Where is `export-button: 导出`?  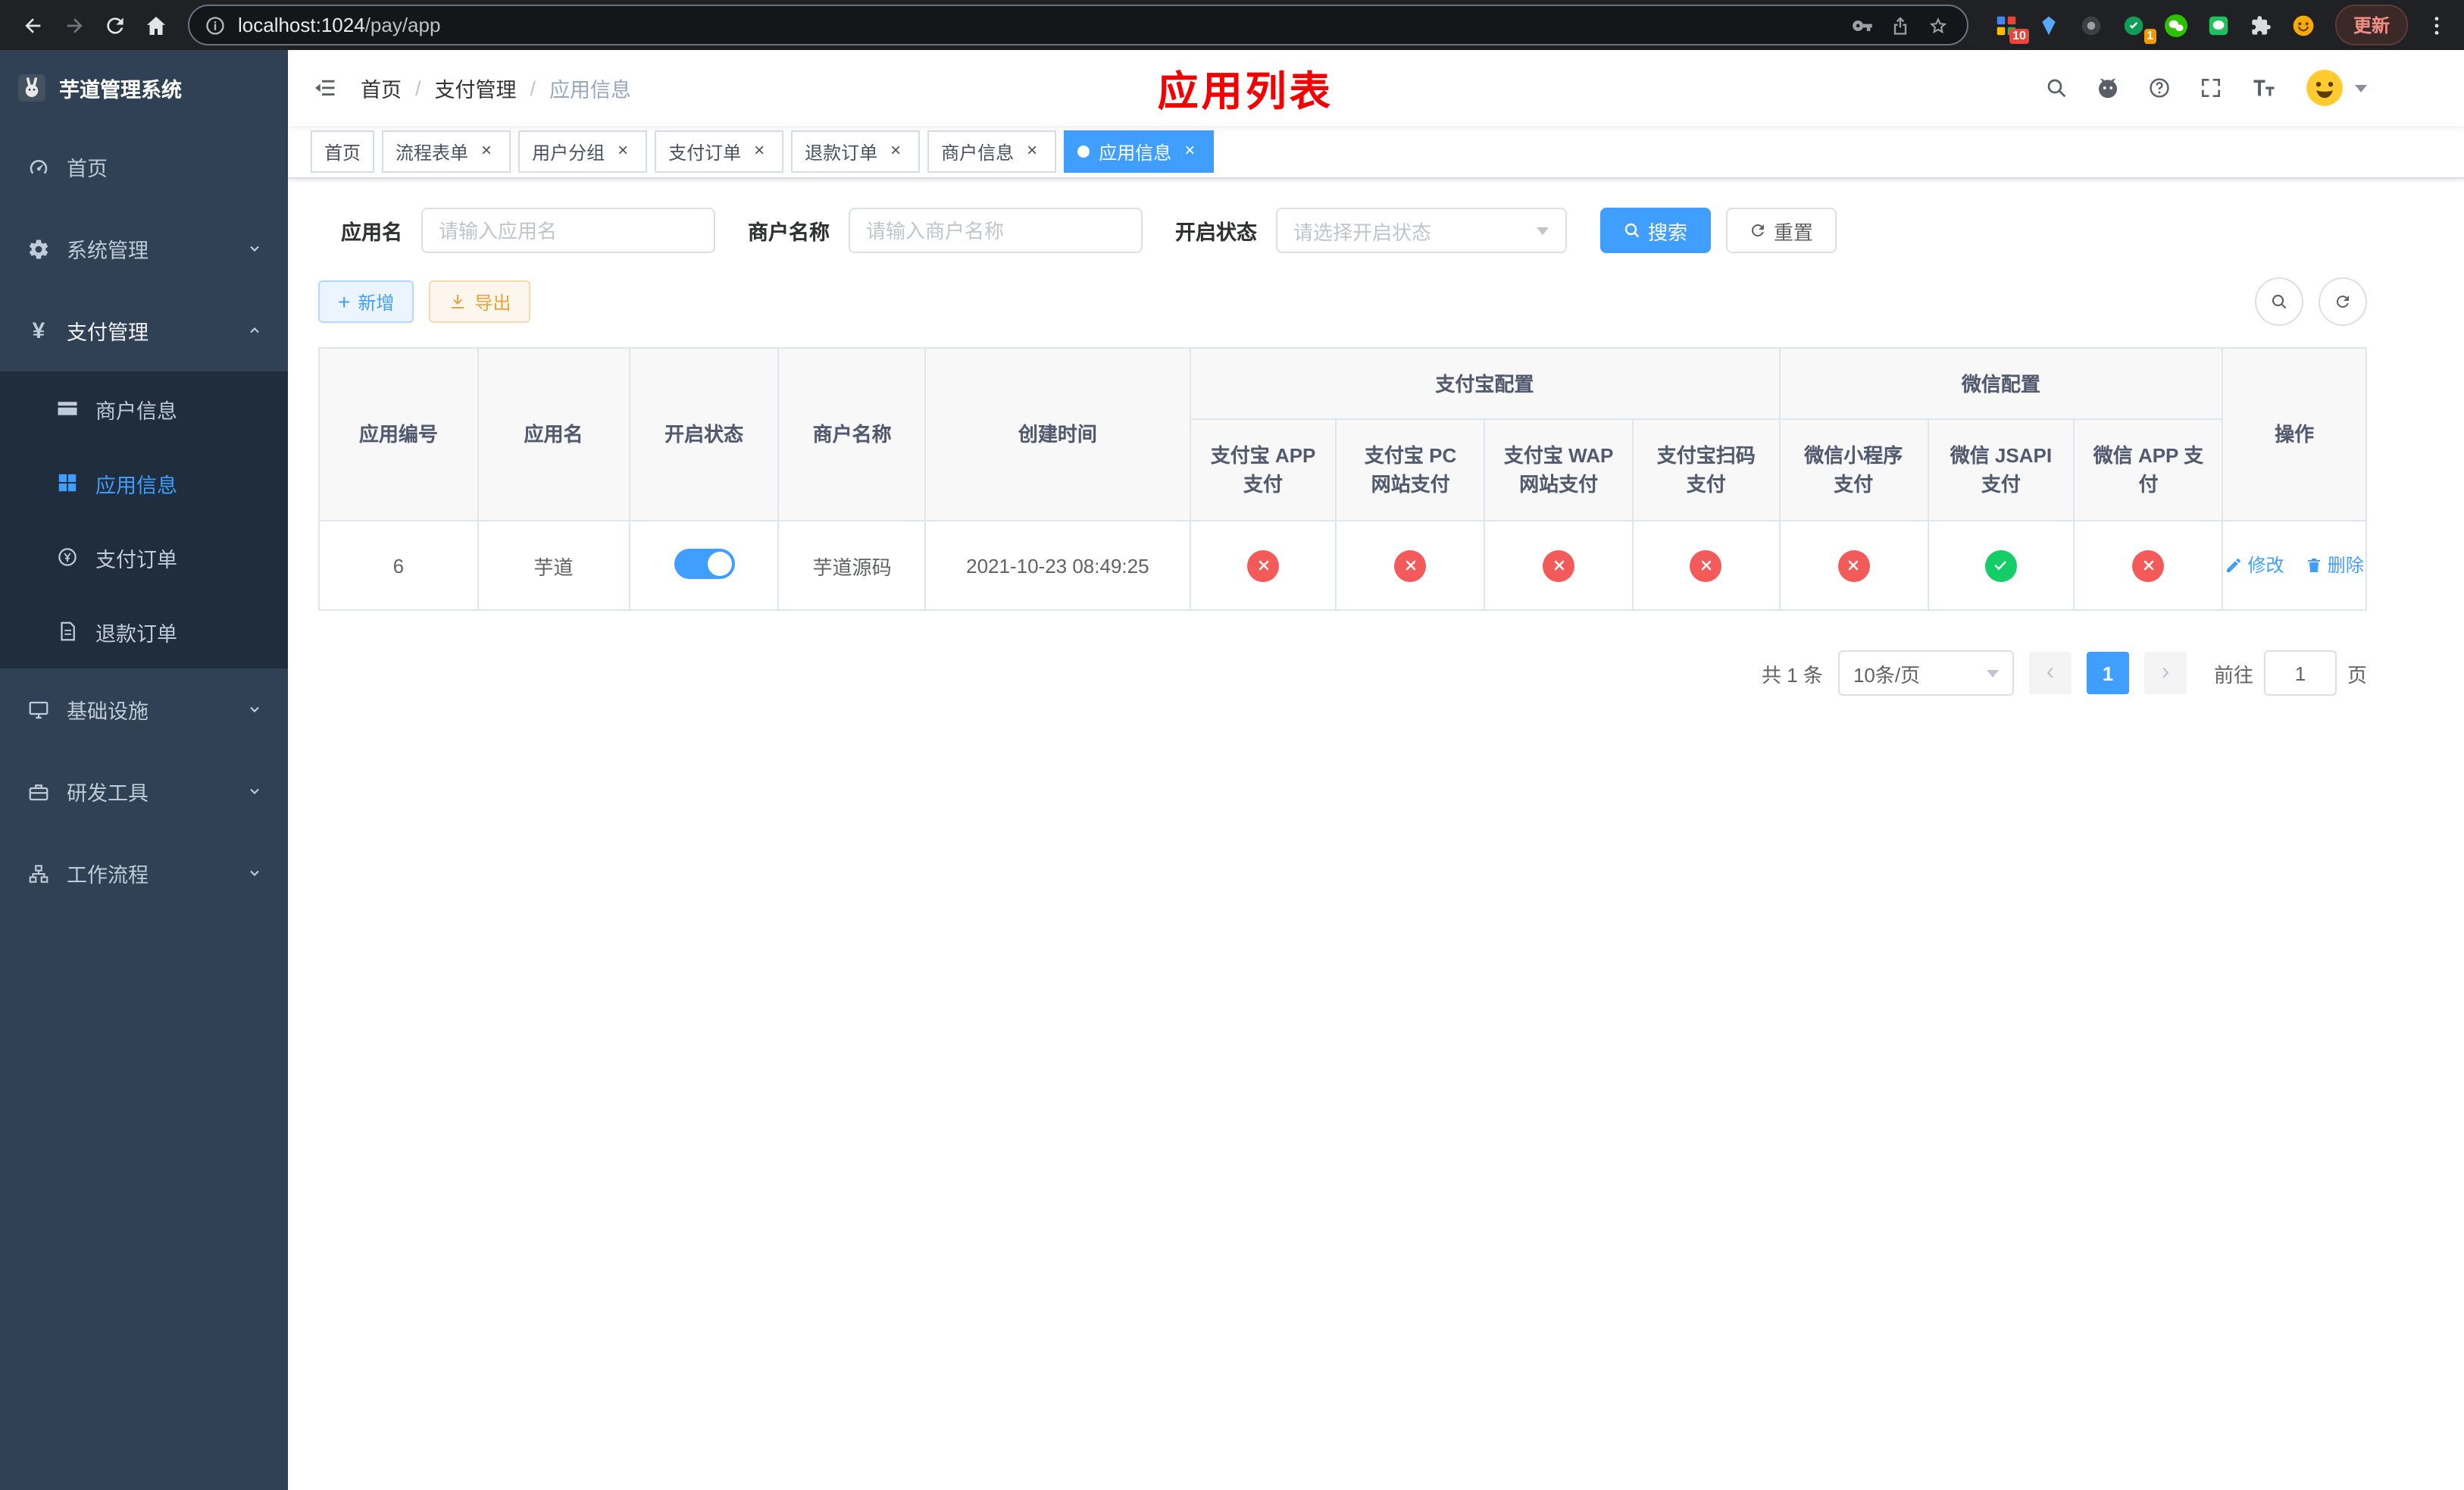 export-button: 导出 is located at coordinates (480, 301).